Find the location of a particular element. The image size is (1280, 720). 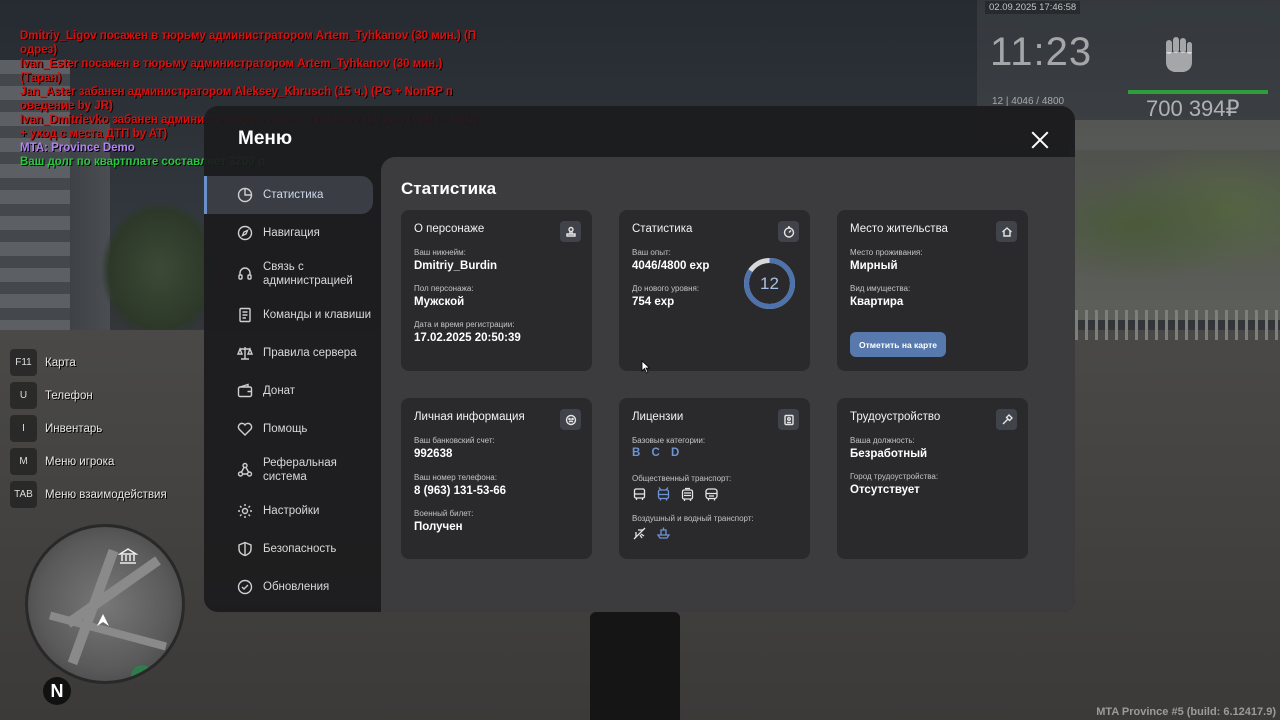

key-cap: I is located at coordinates (23, 428).